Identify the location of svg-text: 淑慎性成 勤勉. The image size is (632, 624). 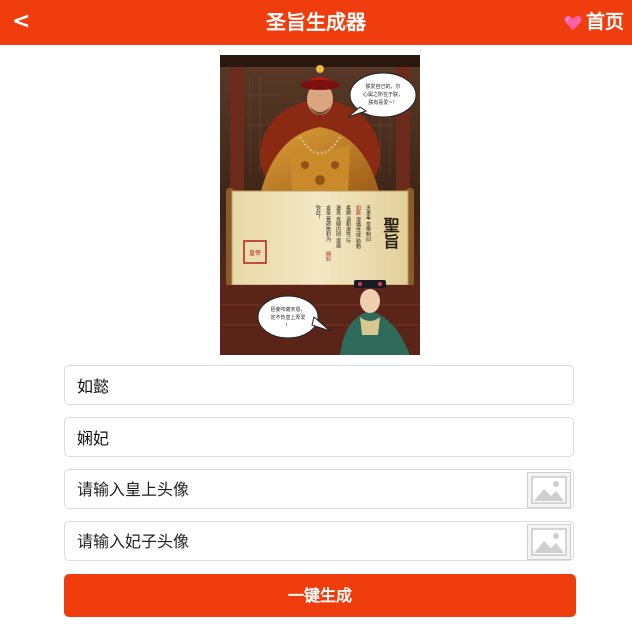
(358, 233).